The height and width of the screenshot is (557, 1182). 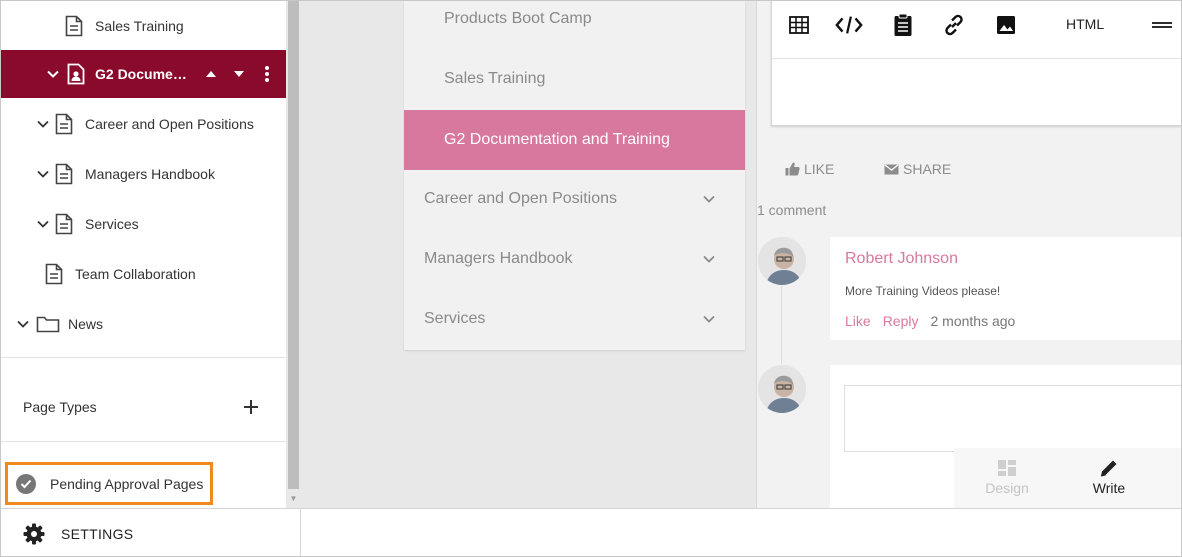 I want to click on move-up-icon, so click(x=211, y=74).